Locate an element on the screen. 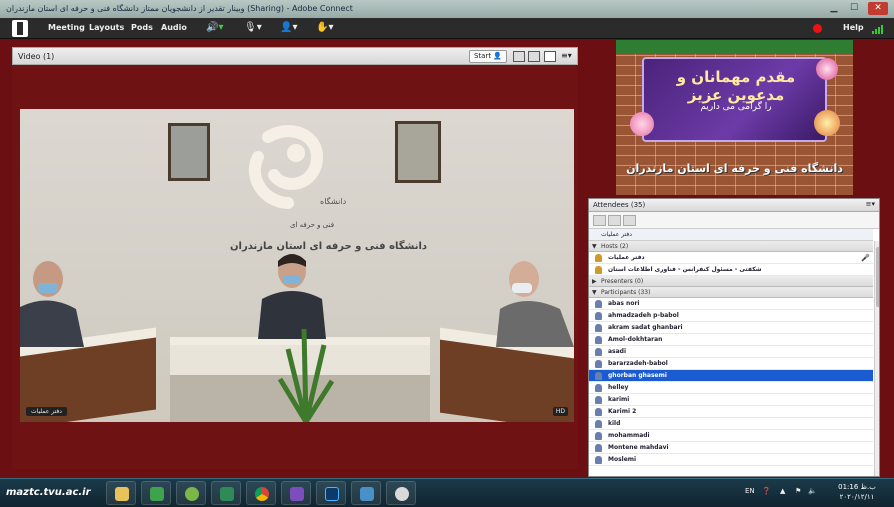  attendees-header: Attendees (35) ≡▾ is located at coordinates (734, 205).